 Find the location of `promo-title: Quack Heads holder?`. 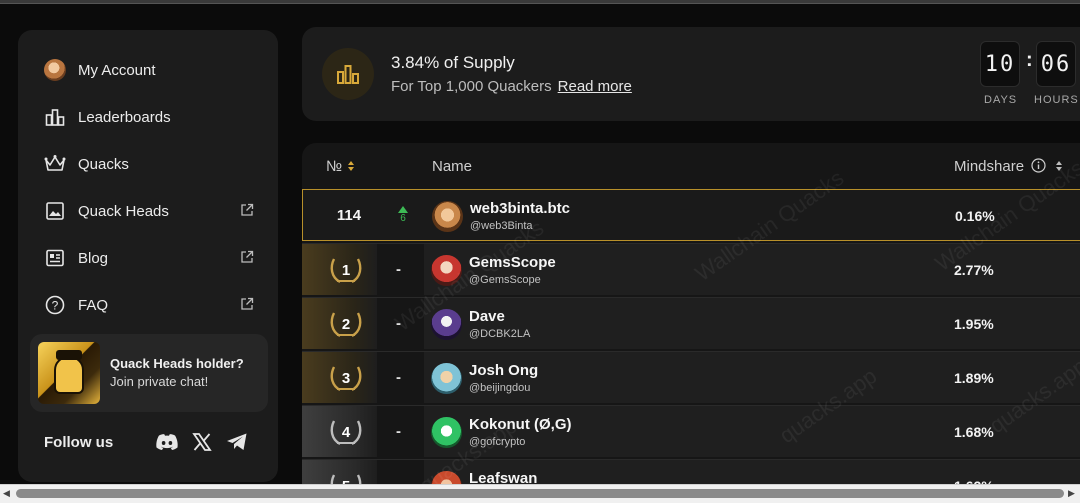

promo-title: Quack Heads holder? is located at coordinates (177, 363).